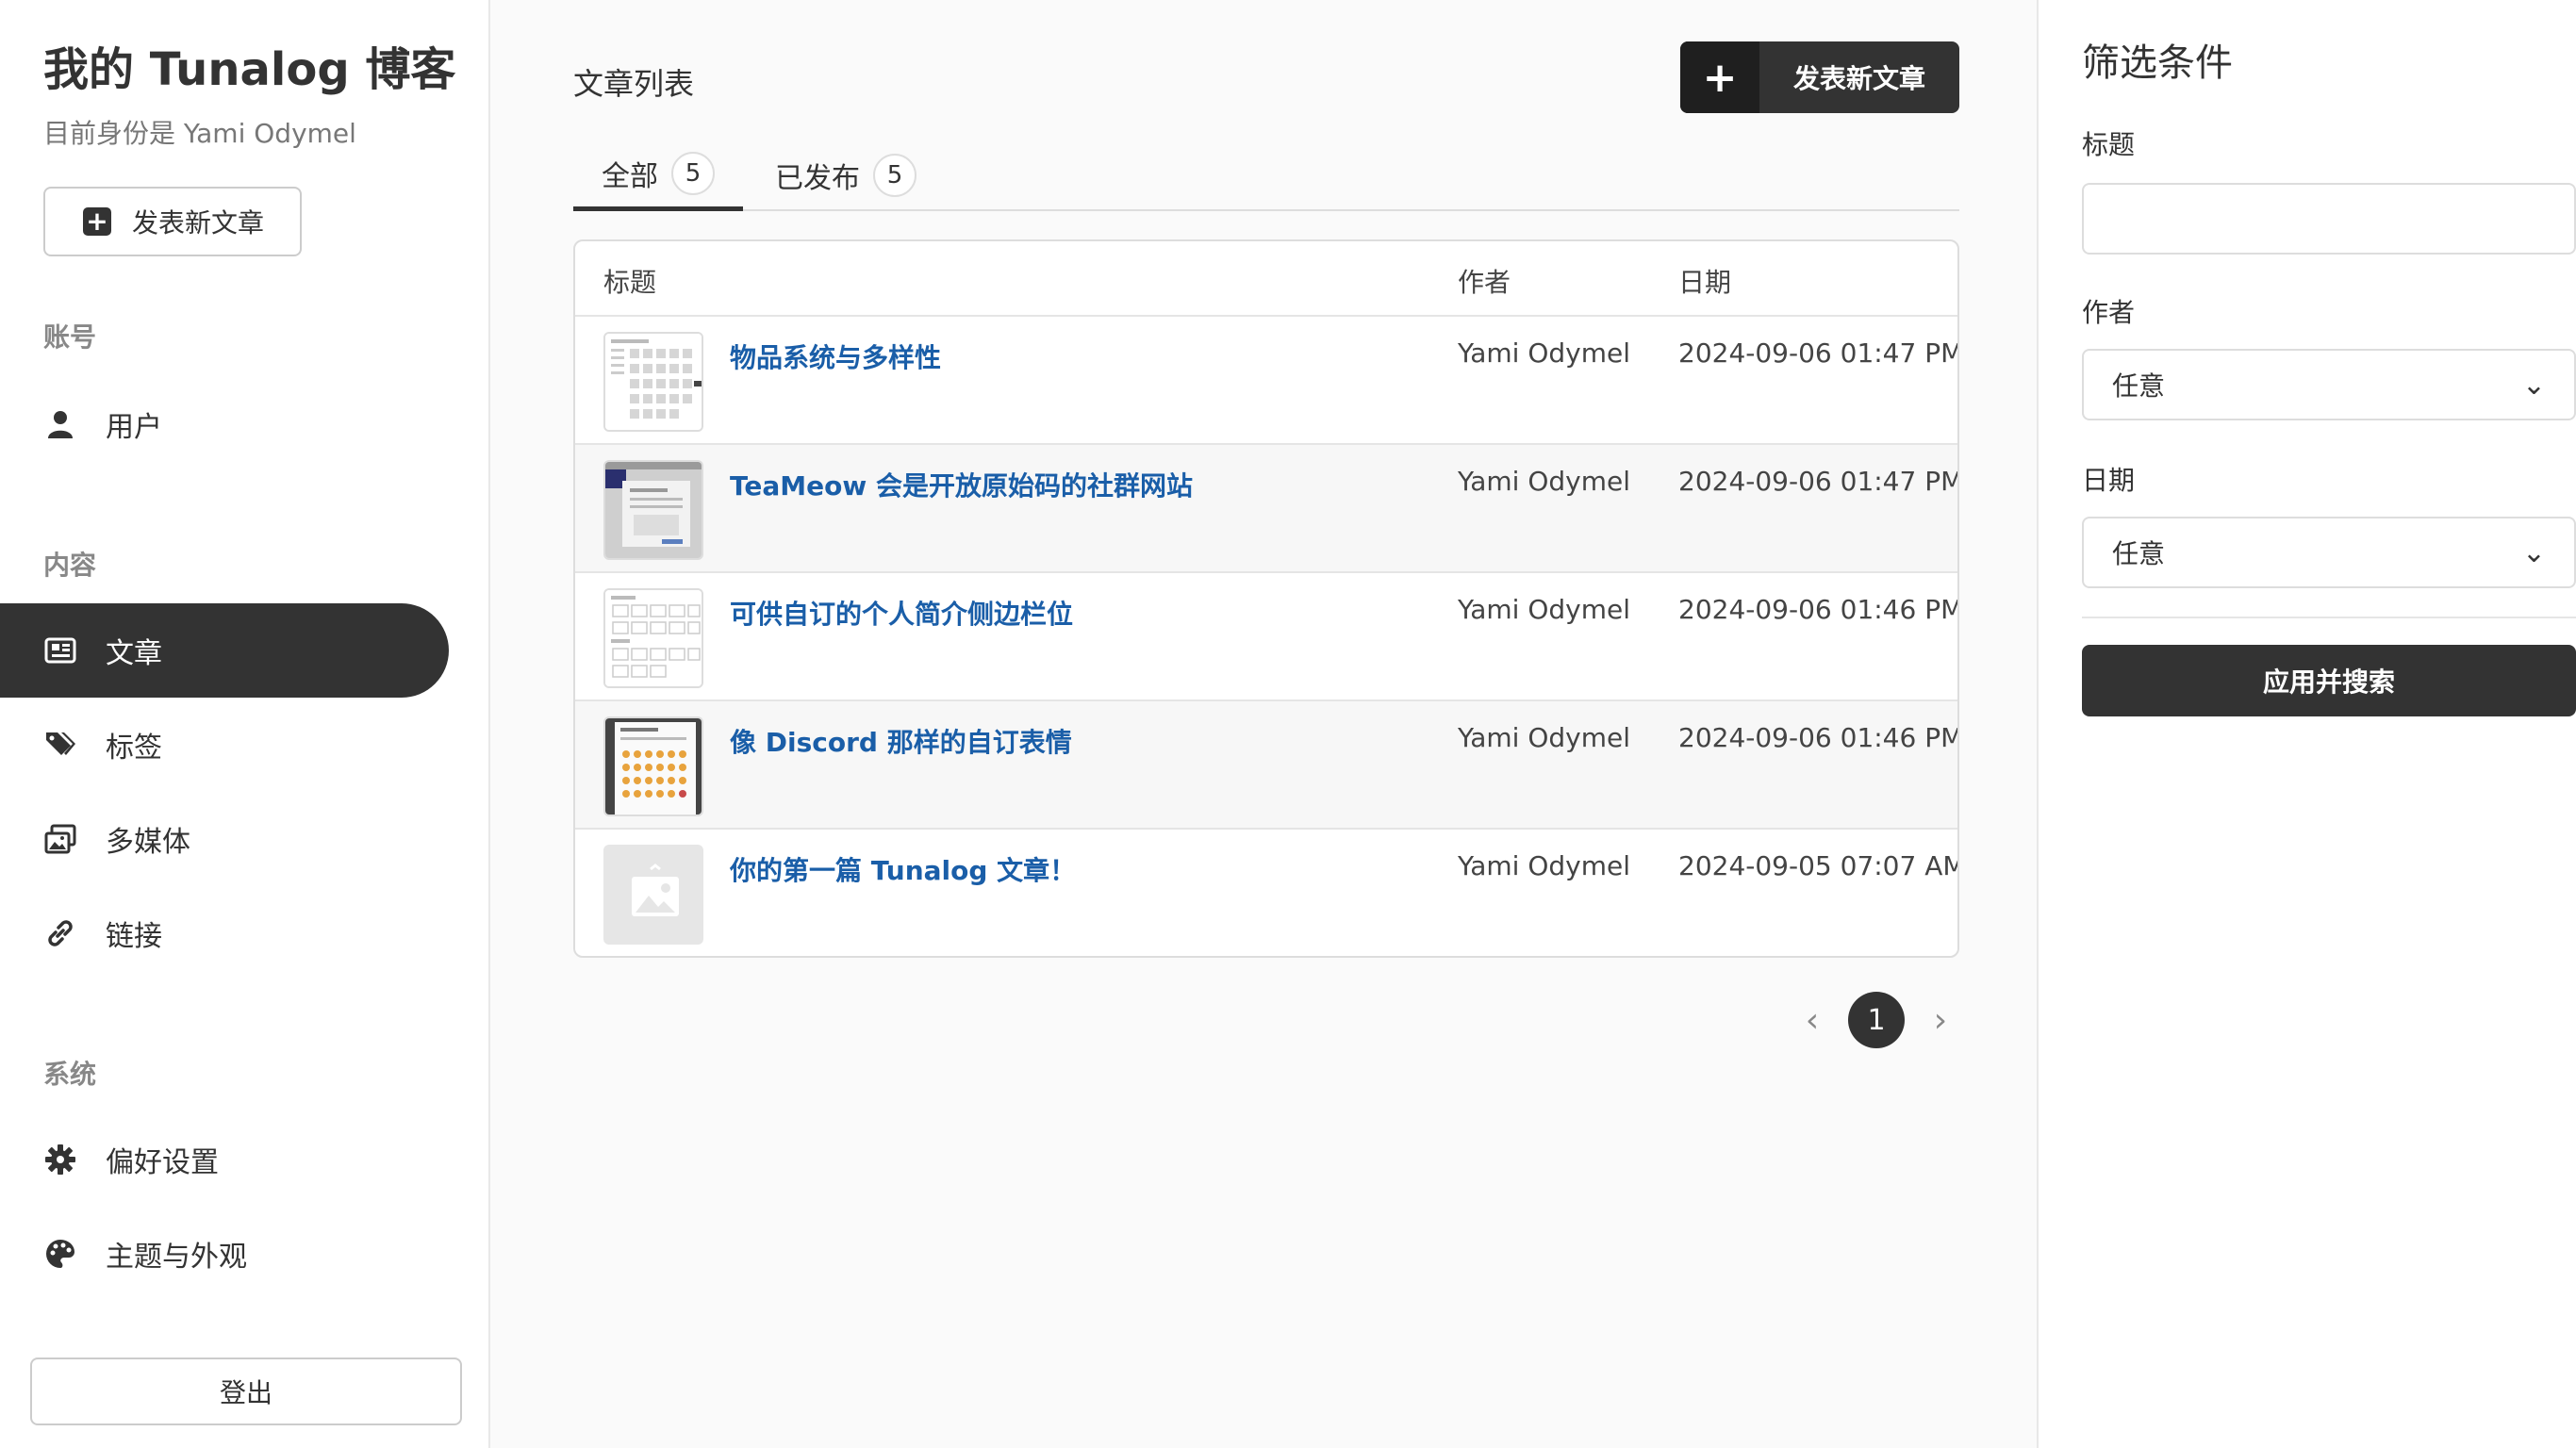 The width and height of the screenshot is (2576, 1448). What do you see at coordinates (1705, 282) in the screenshot?
I see `column-header-date: 日期` at bounding box center [1705, 282].